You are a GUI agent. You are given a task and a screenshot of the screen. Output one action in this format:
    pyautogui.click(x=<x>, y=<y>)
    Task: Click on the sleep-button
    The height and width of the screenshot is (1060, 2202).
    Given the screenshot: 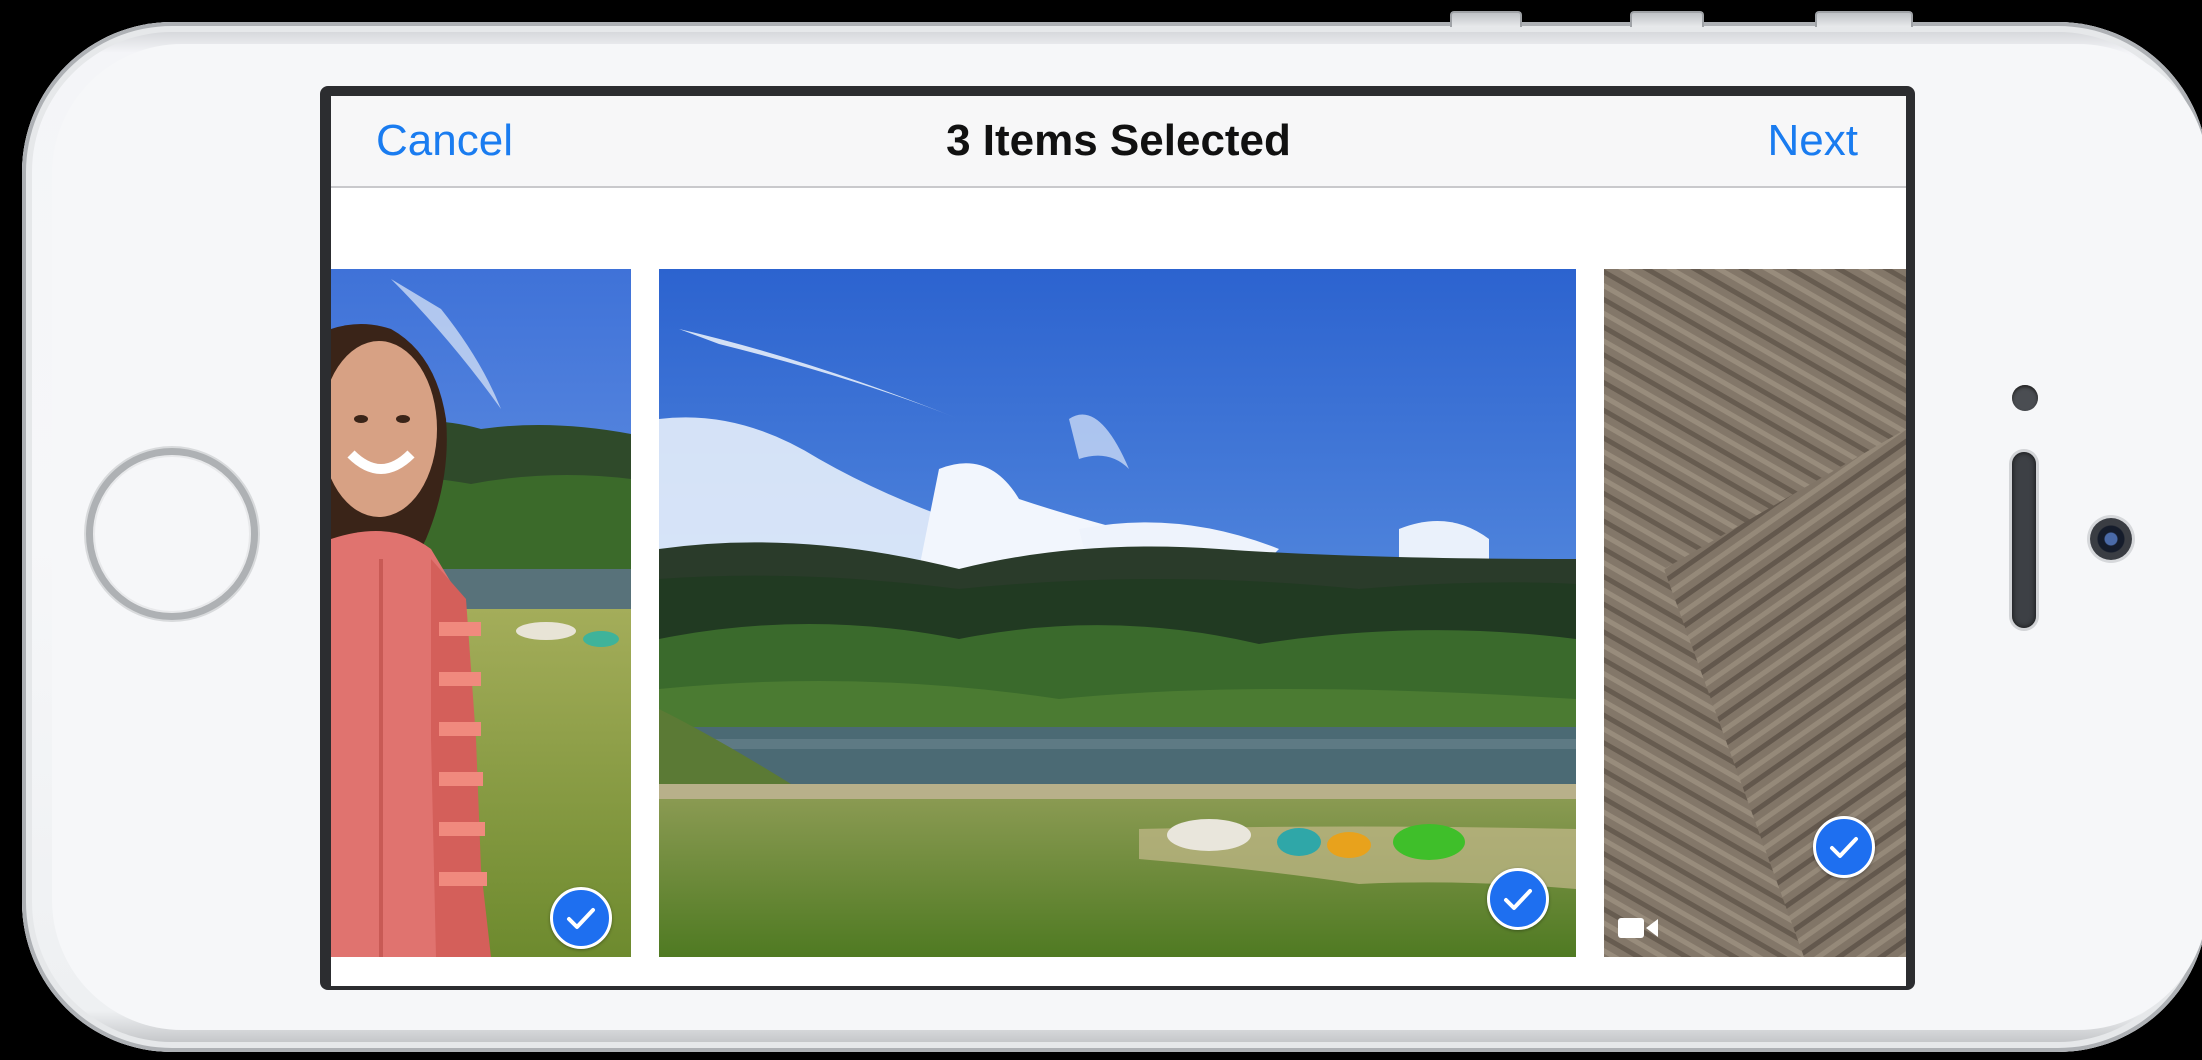 What is the action you would take?
    pyautogui.click(x=1864, y=19)
    